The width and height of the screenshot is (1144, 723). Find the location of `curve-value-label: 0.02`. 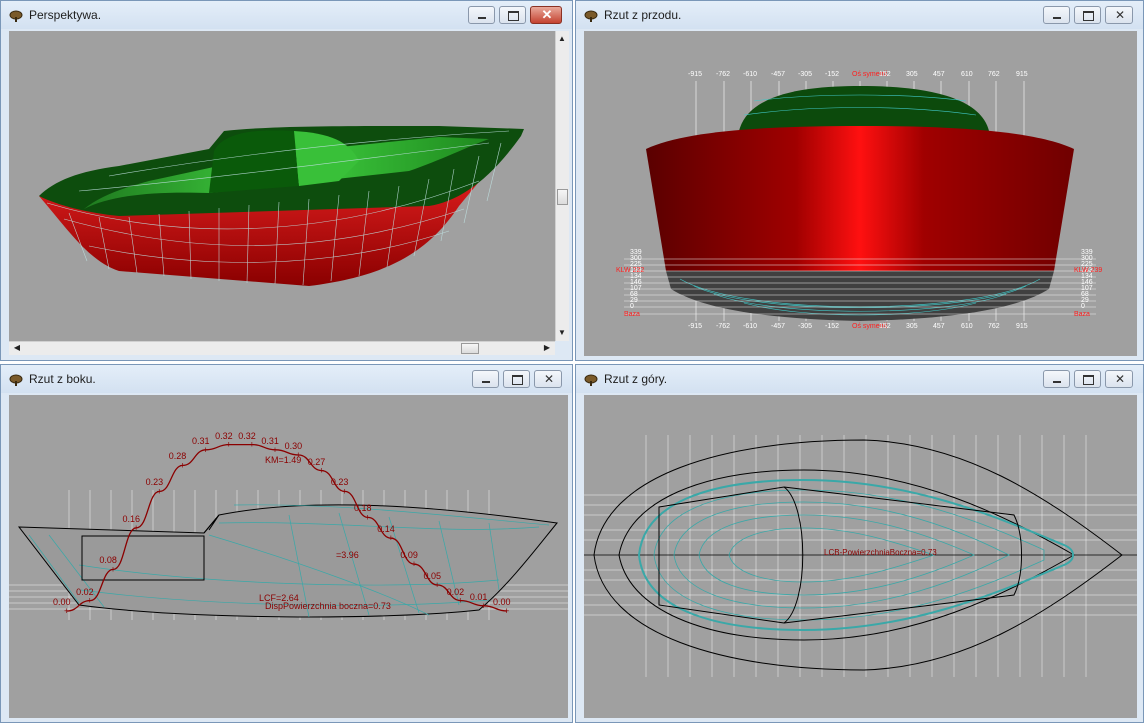

curve-value-label: 0.02 is located at coordinates (455, 591).